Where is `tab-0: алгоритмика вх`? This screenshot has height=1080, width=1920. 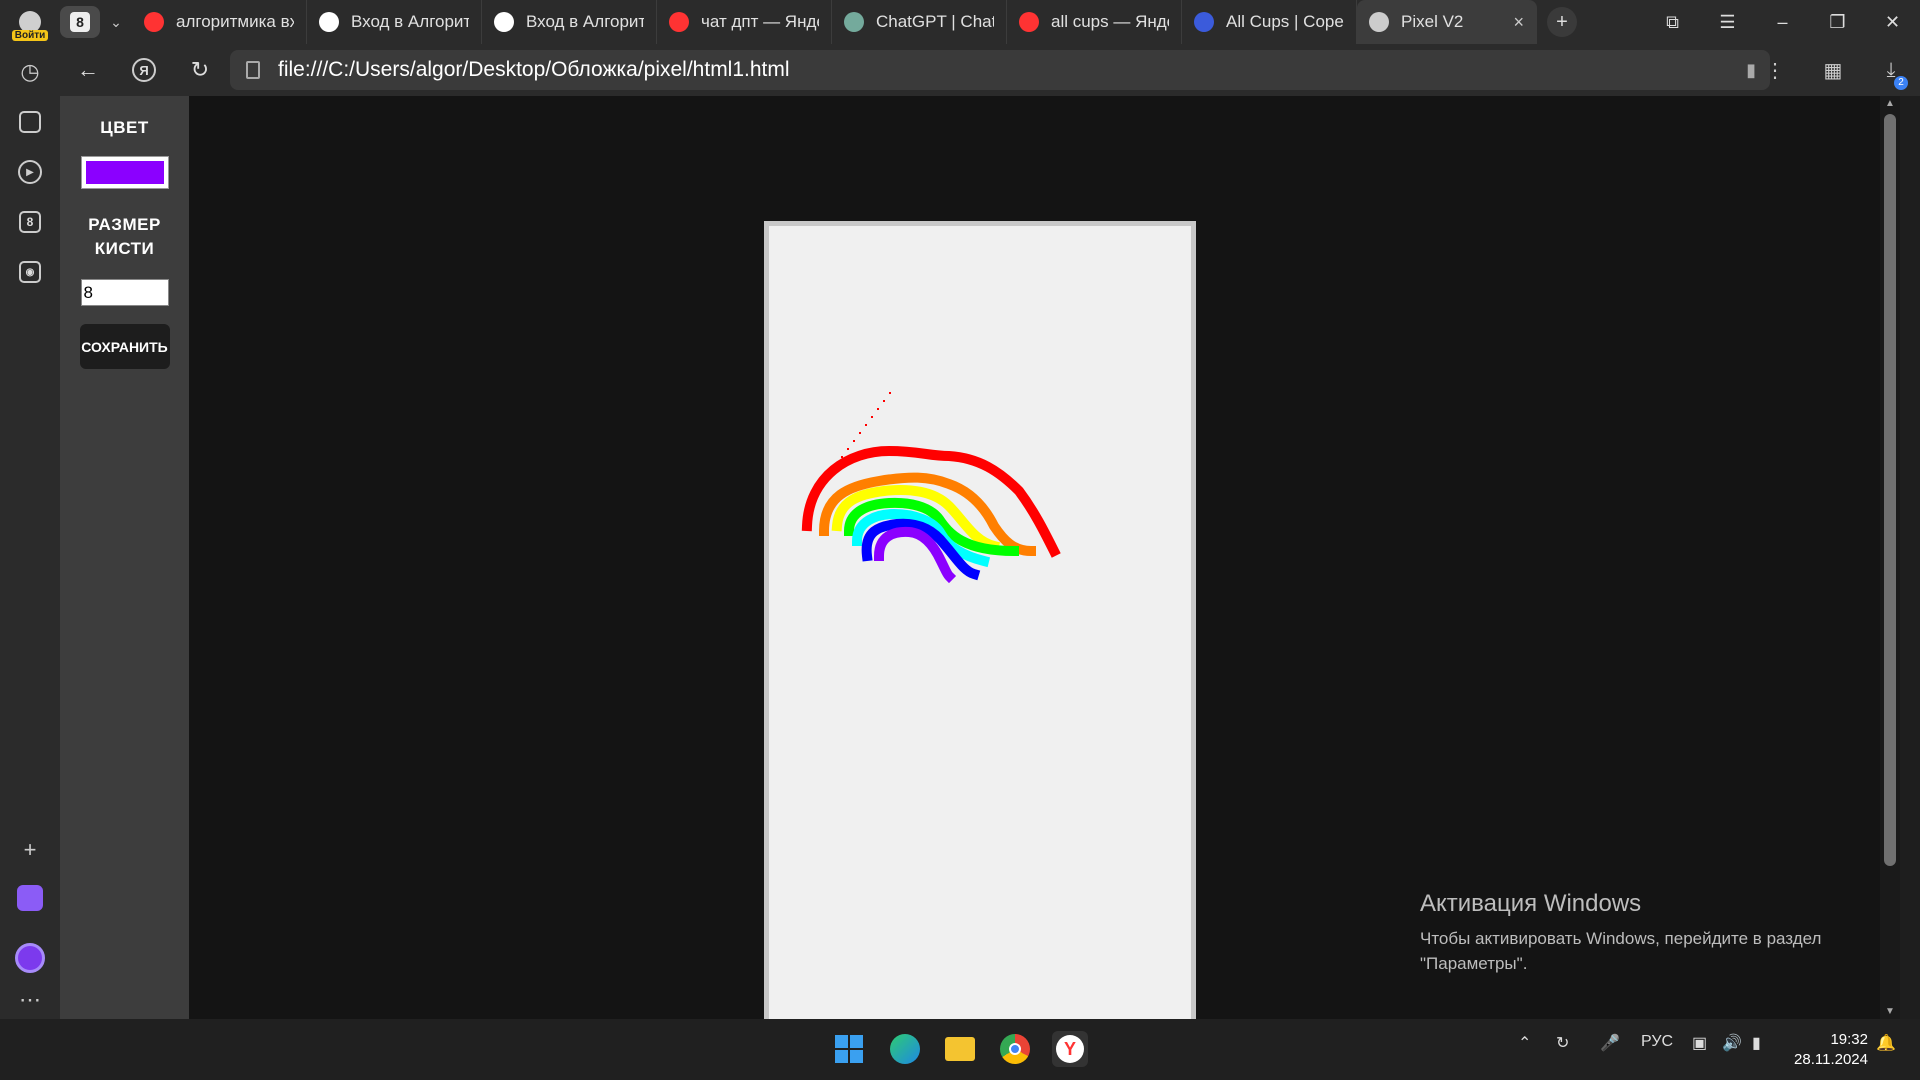
tab-0: алгоритмика вх is located at coordinates (219, 22).